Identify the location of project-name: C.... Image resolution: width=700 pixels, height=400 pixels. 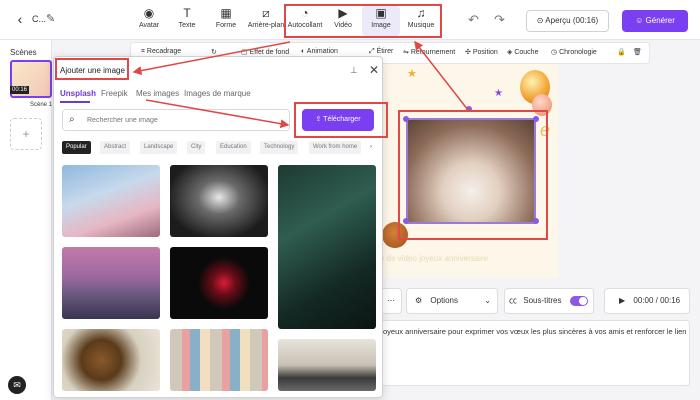
(39, 19).